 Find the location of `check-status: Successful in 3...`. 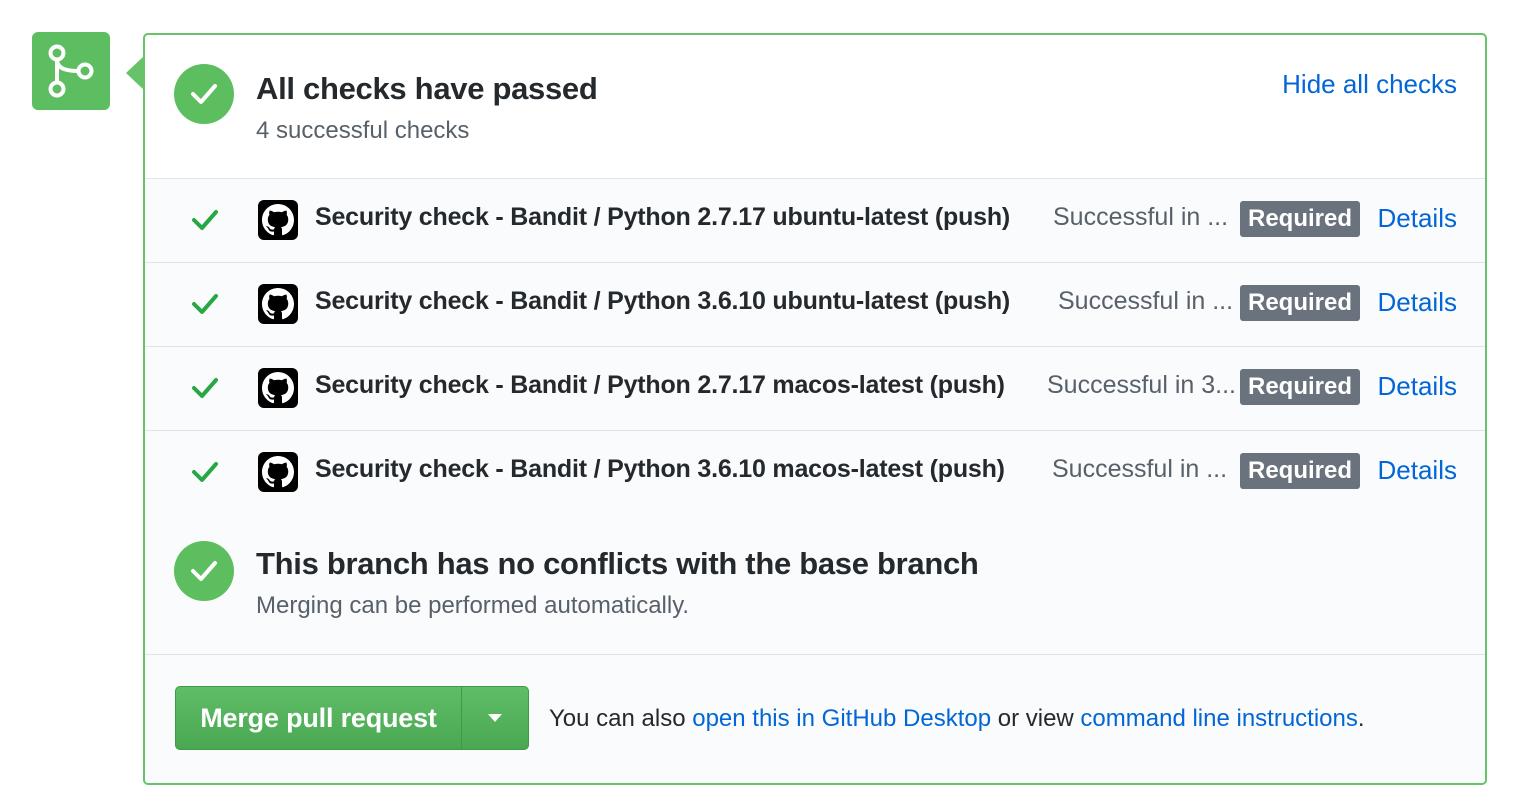

check-status: Successful in 3... is located at coordinates (1141, 385).